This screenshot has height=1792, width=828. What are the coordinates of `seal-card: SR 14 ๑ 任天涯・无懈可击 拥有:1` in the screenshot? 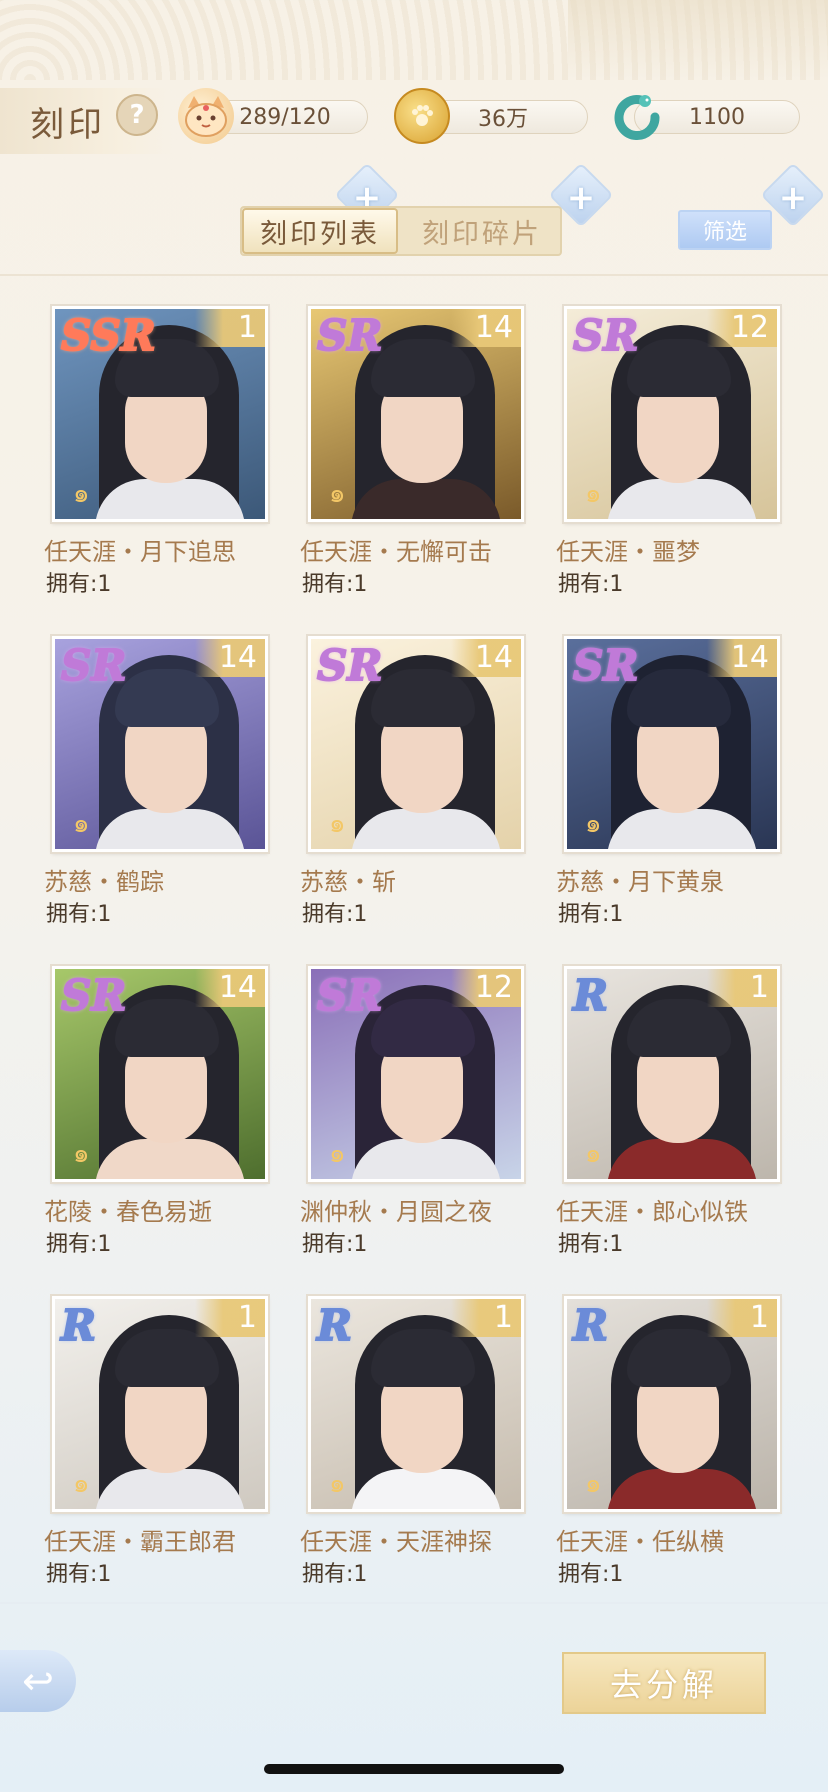 It's located at (412, 448).